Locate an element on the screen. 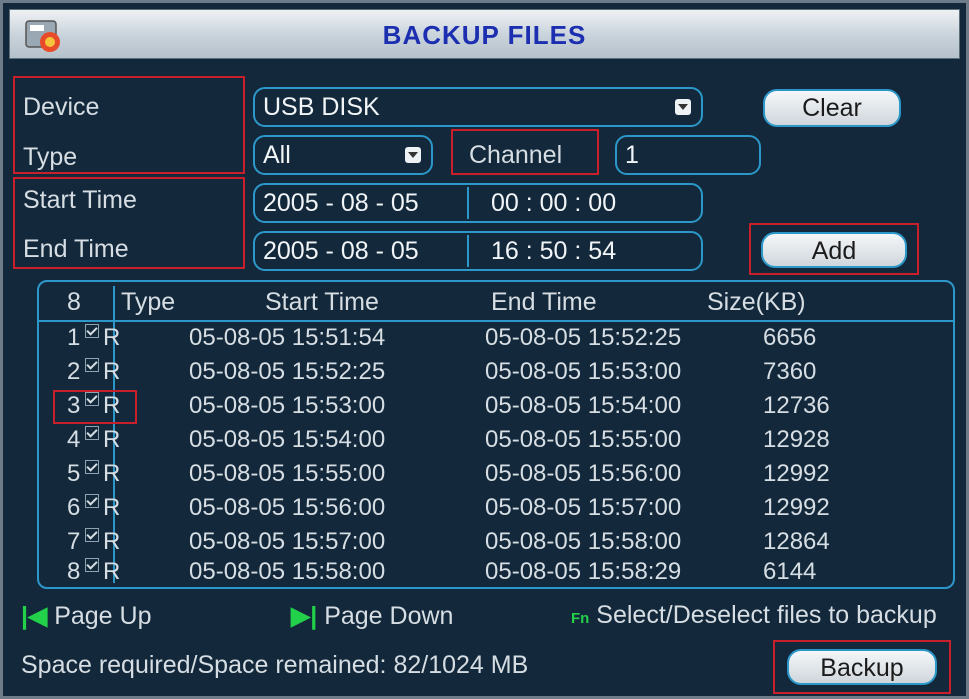 The height and width of the screenshot is (699, 969). row-size: 12736 is located at coordinates (796, 405).